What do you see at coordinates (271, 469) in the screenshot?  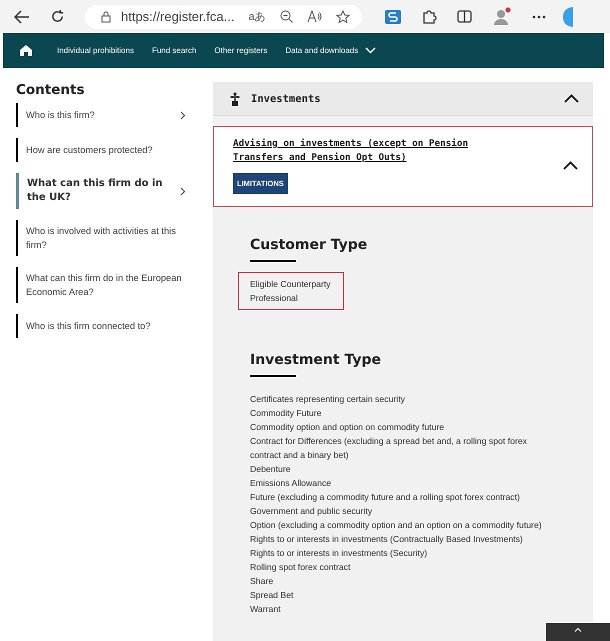 I see `list-item: Debenture` at bounding box center [271, 469].